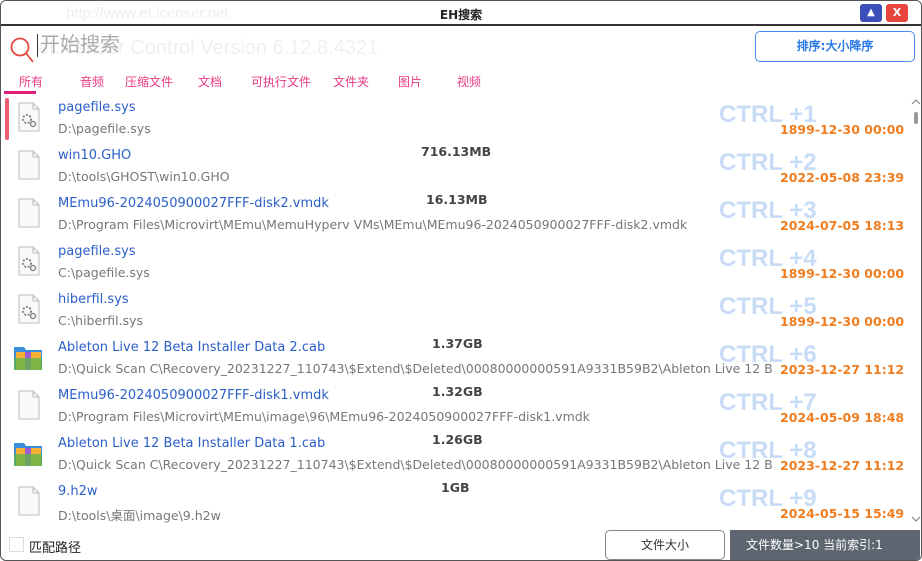 This screenshot has width=922, height=561. What do you see at coordinates (469, 81) in the screenshot?
I see `tab-video: 视频` at bounding box center [469, 81].